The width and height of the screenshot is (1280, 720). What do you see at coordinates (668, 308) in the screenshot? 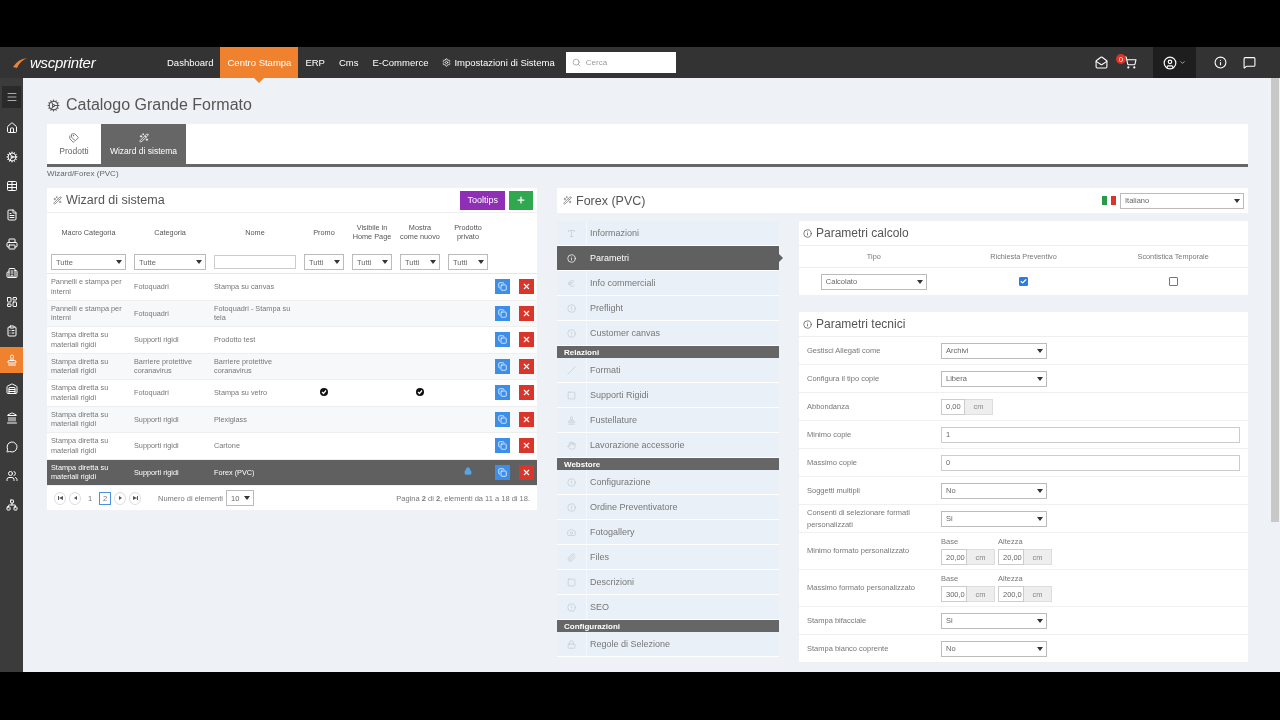
I see `menu-item: Preflight` at bounding box center [668, 308].